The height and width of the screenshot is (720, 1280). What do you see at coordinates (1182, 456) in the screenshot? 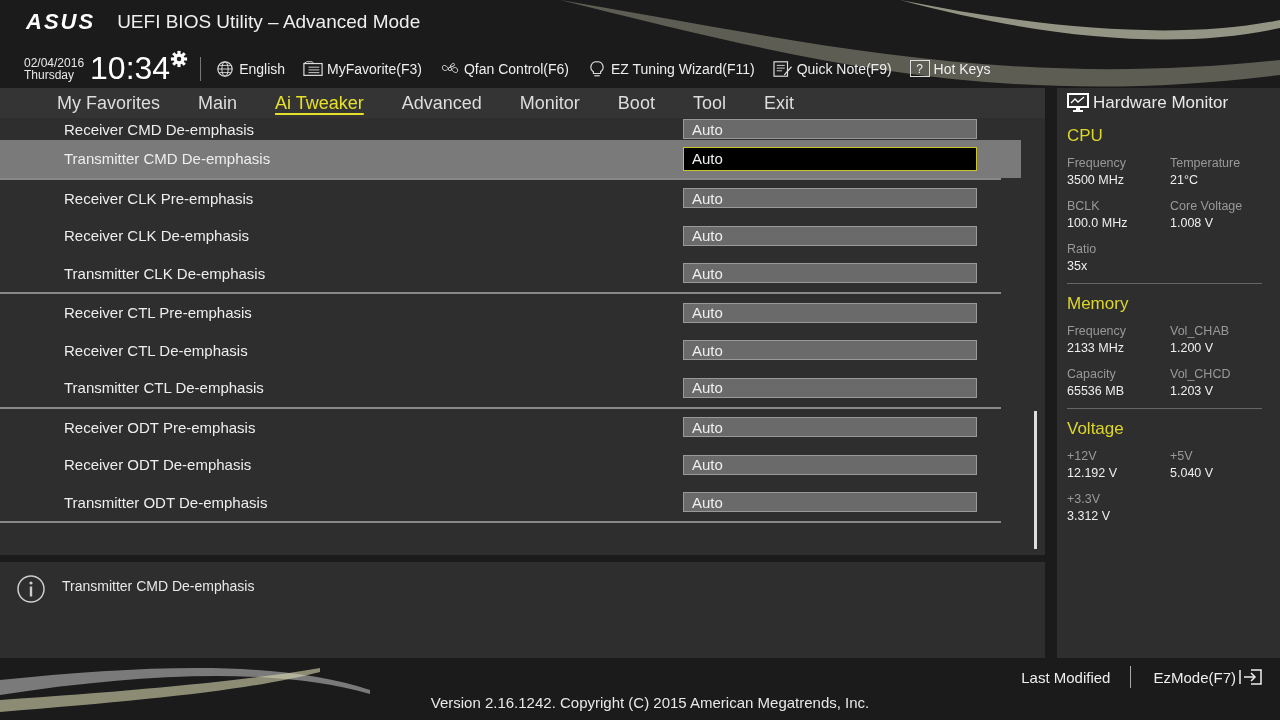
I see `sensor-label: +5V` at bounding box center [1182, 456].